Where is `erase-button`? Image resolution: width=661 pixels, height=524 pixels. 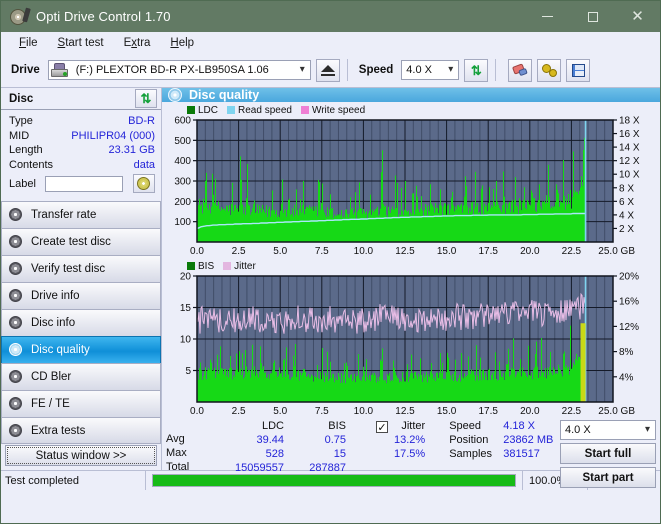
erase-button is located at coordinates (520, 70).